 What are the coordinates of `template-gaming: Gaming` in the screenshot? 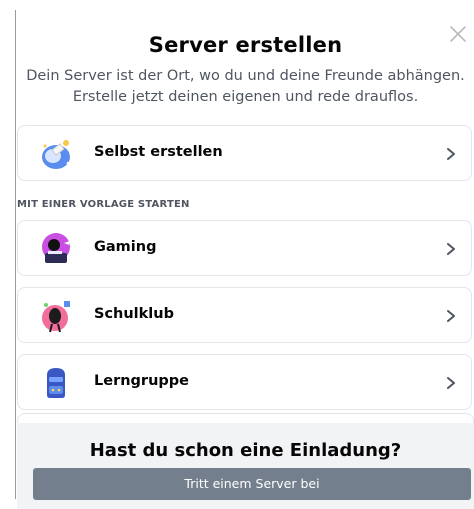 It's located at (244, 248).